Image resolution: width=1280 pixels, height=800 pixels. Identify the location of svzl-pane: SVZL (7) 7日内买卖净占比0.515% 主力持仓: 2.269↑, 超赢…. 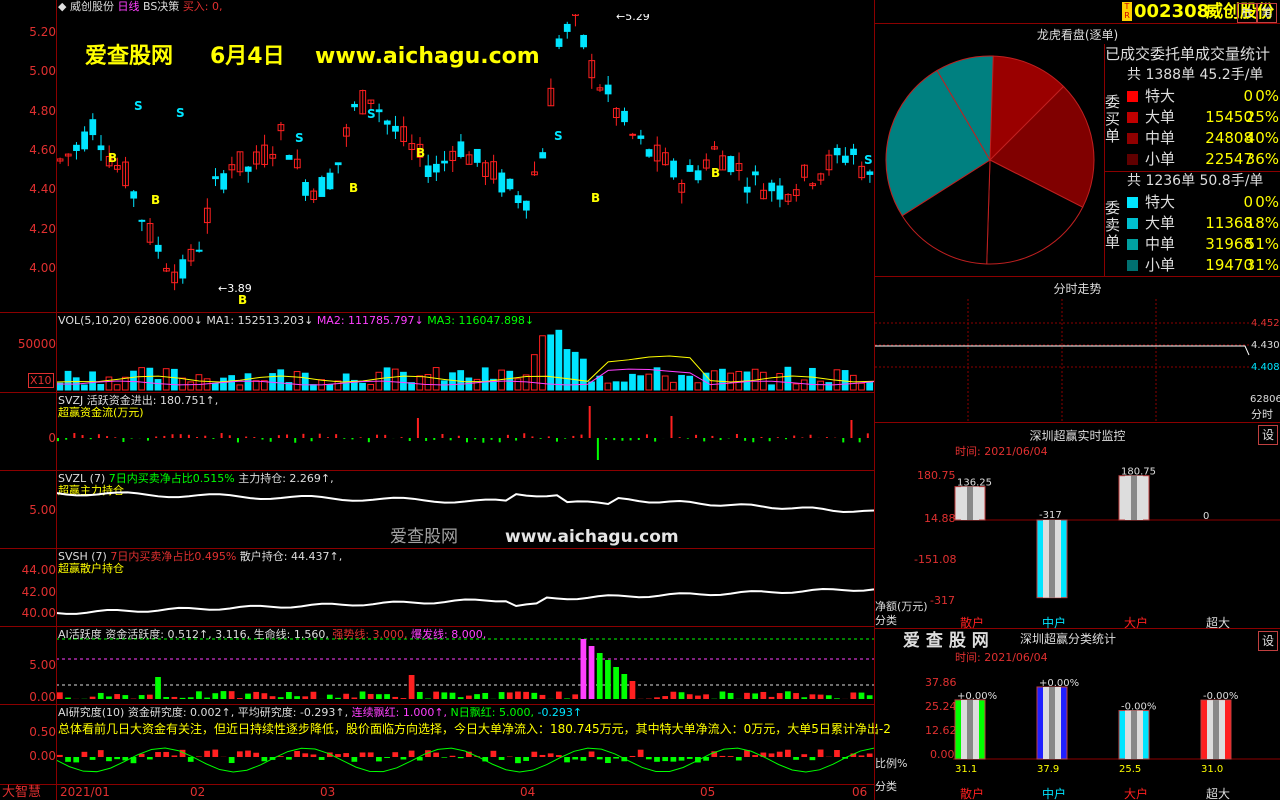
(437, 510).